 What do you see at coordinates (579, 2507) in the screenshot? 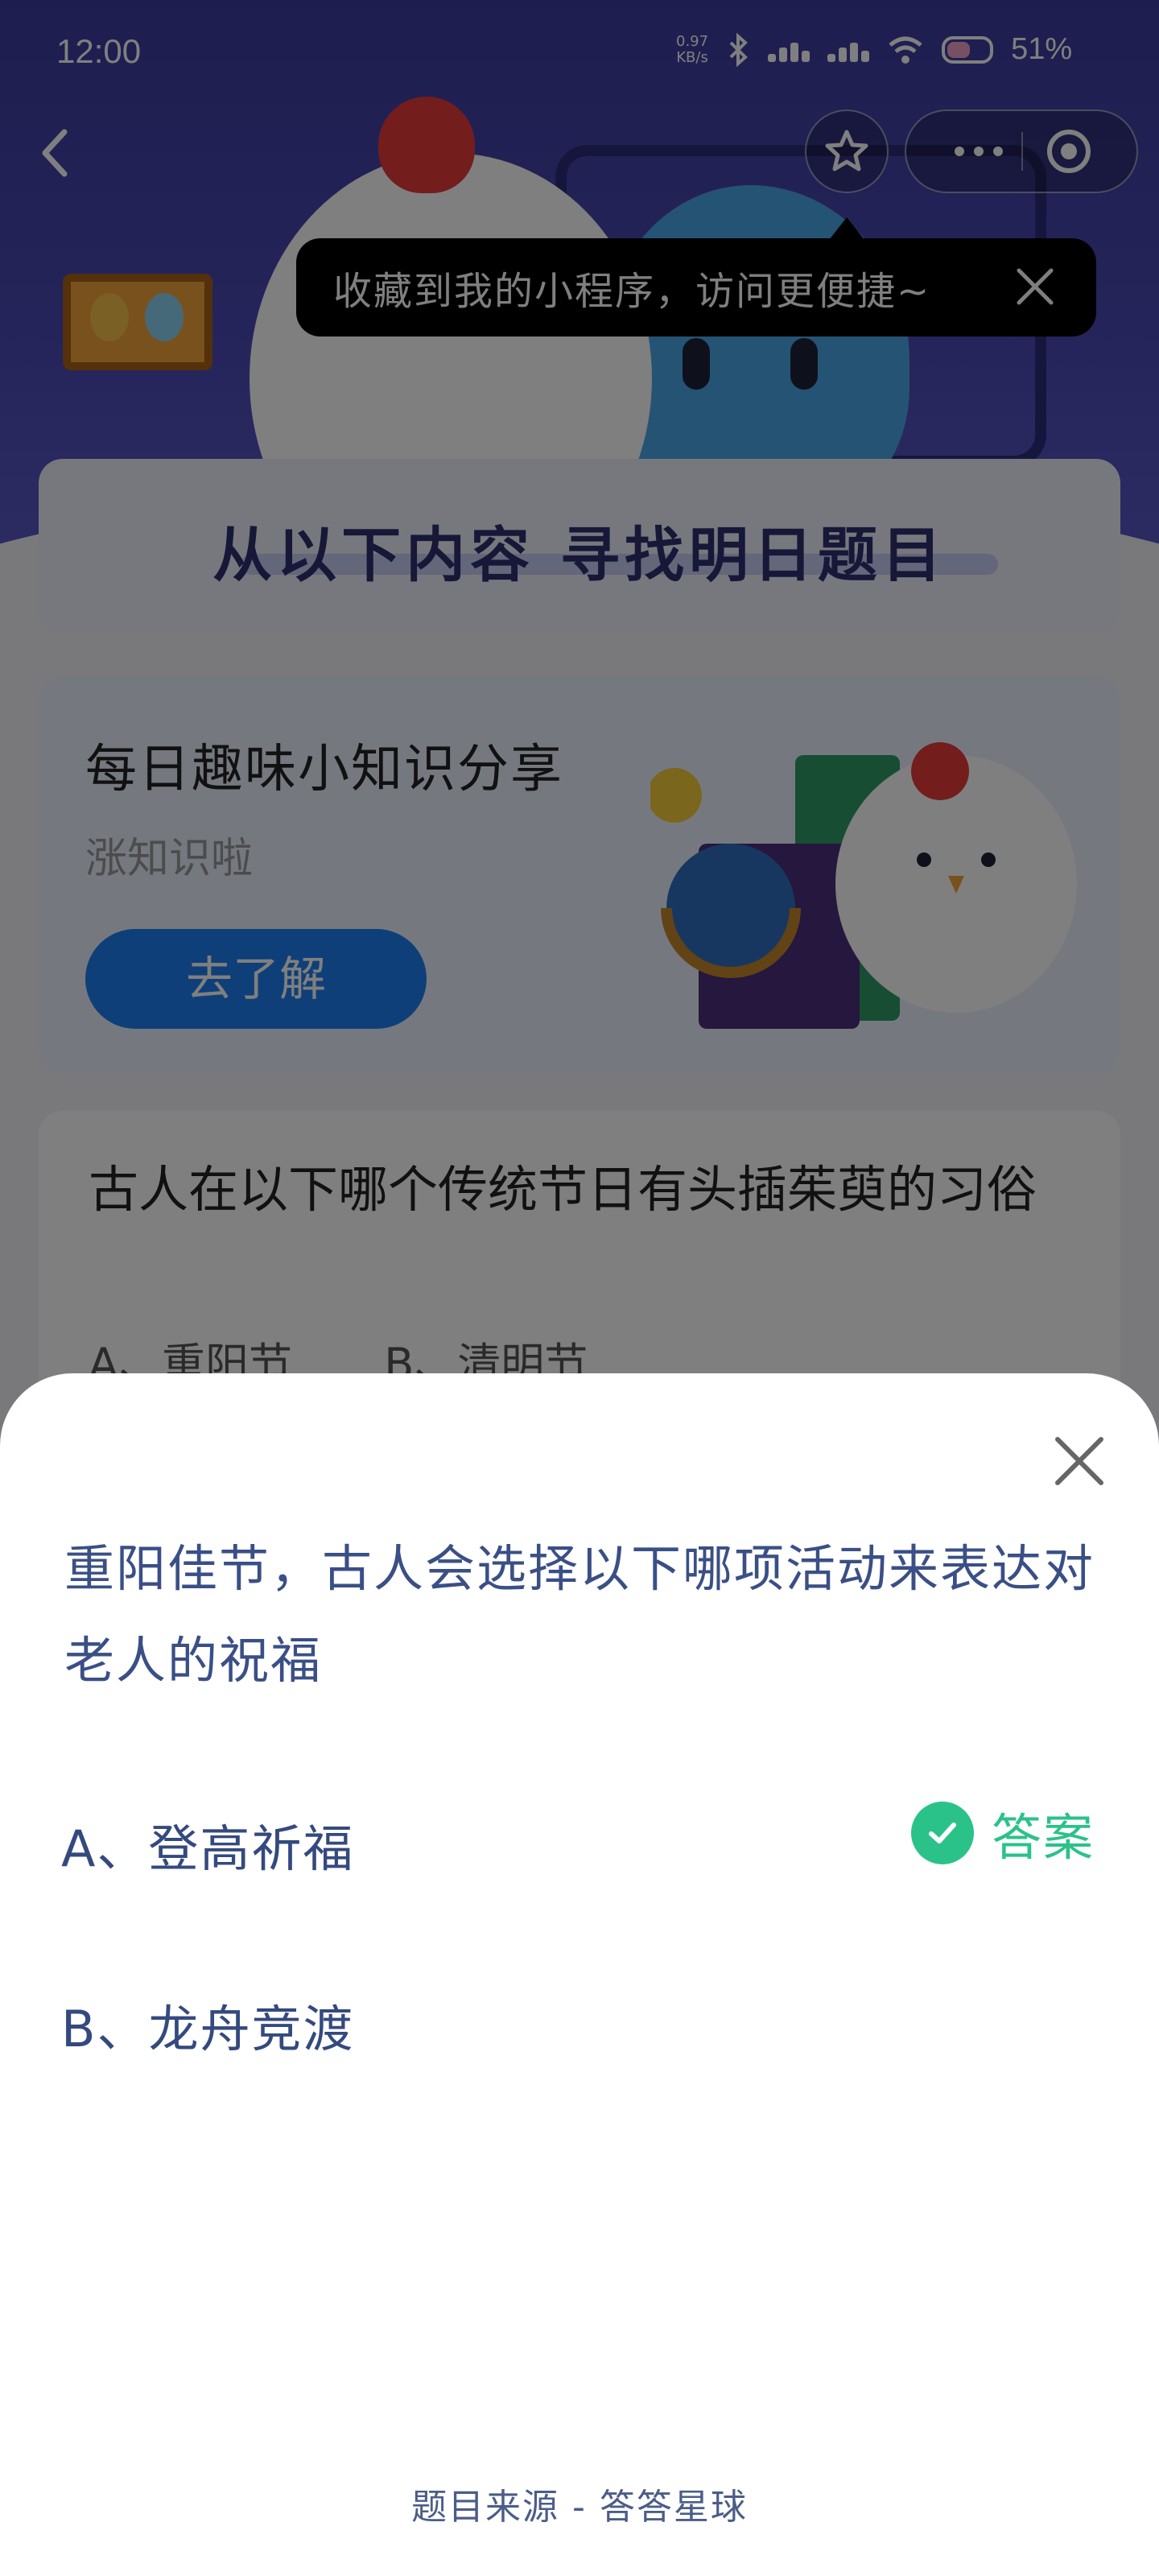
I see `question-source: 题目来源 - 答答星球` at bounding box center [579, 2507].